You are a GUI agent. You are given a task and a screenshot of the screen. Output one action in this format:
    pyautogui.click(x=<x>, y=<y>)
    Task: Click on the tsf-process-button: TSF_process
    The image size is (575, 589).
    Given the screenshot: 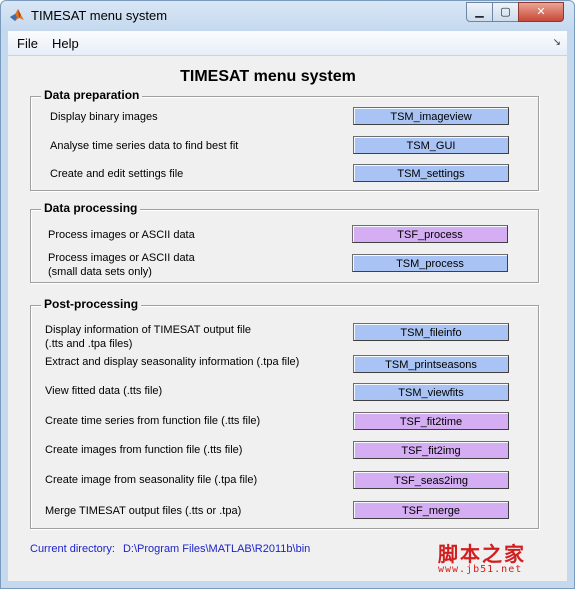 What is the action you would take?
    pyautogui.click(x=430, y=234)
    